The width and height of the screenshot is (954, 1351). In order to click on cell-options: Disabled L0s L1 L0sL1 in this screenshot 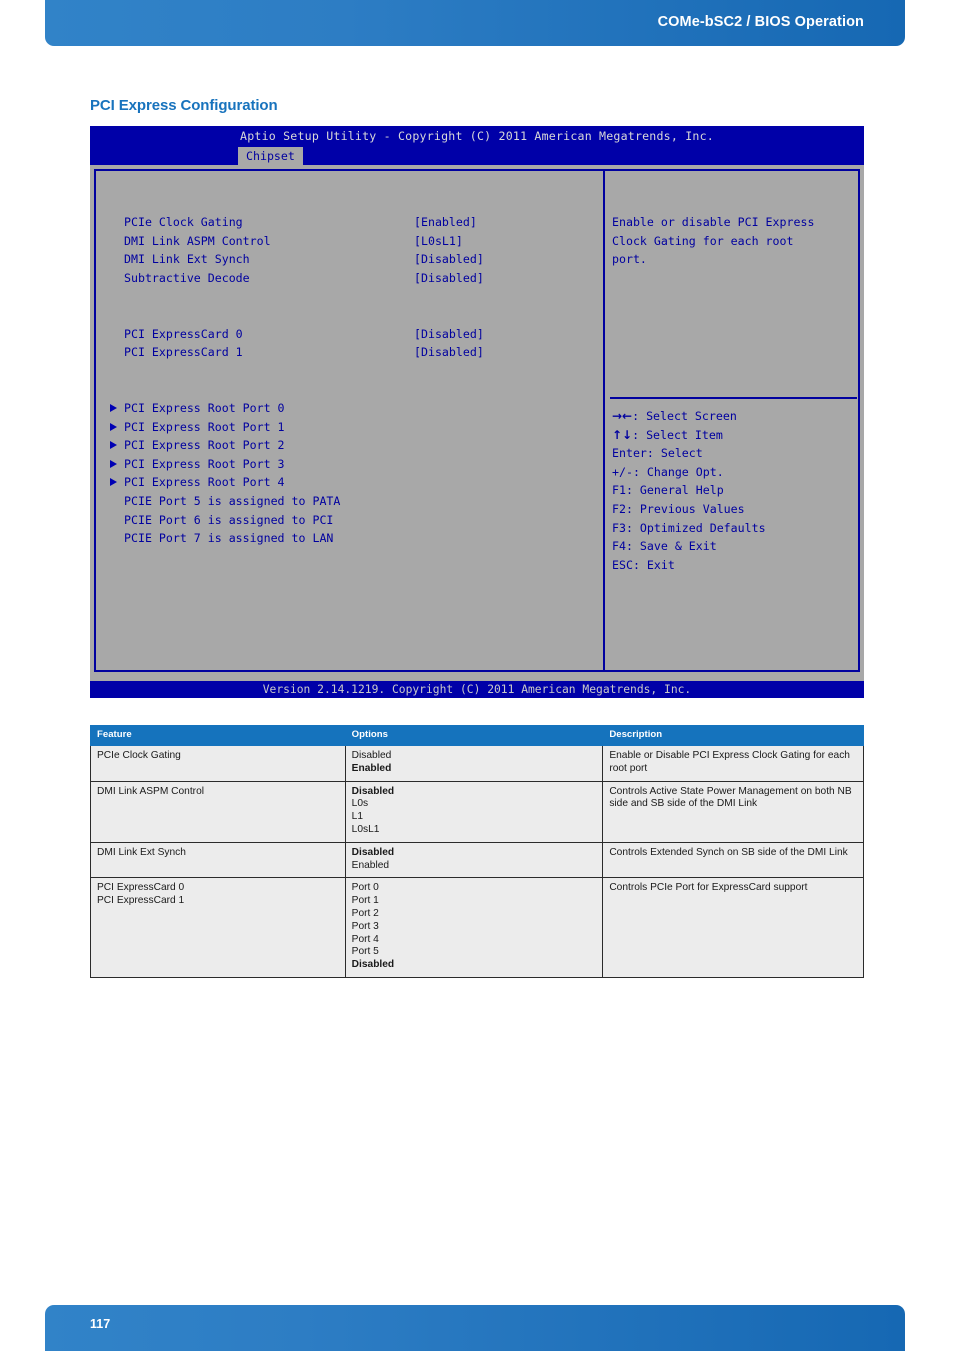, I will do `click(474, 811)`.